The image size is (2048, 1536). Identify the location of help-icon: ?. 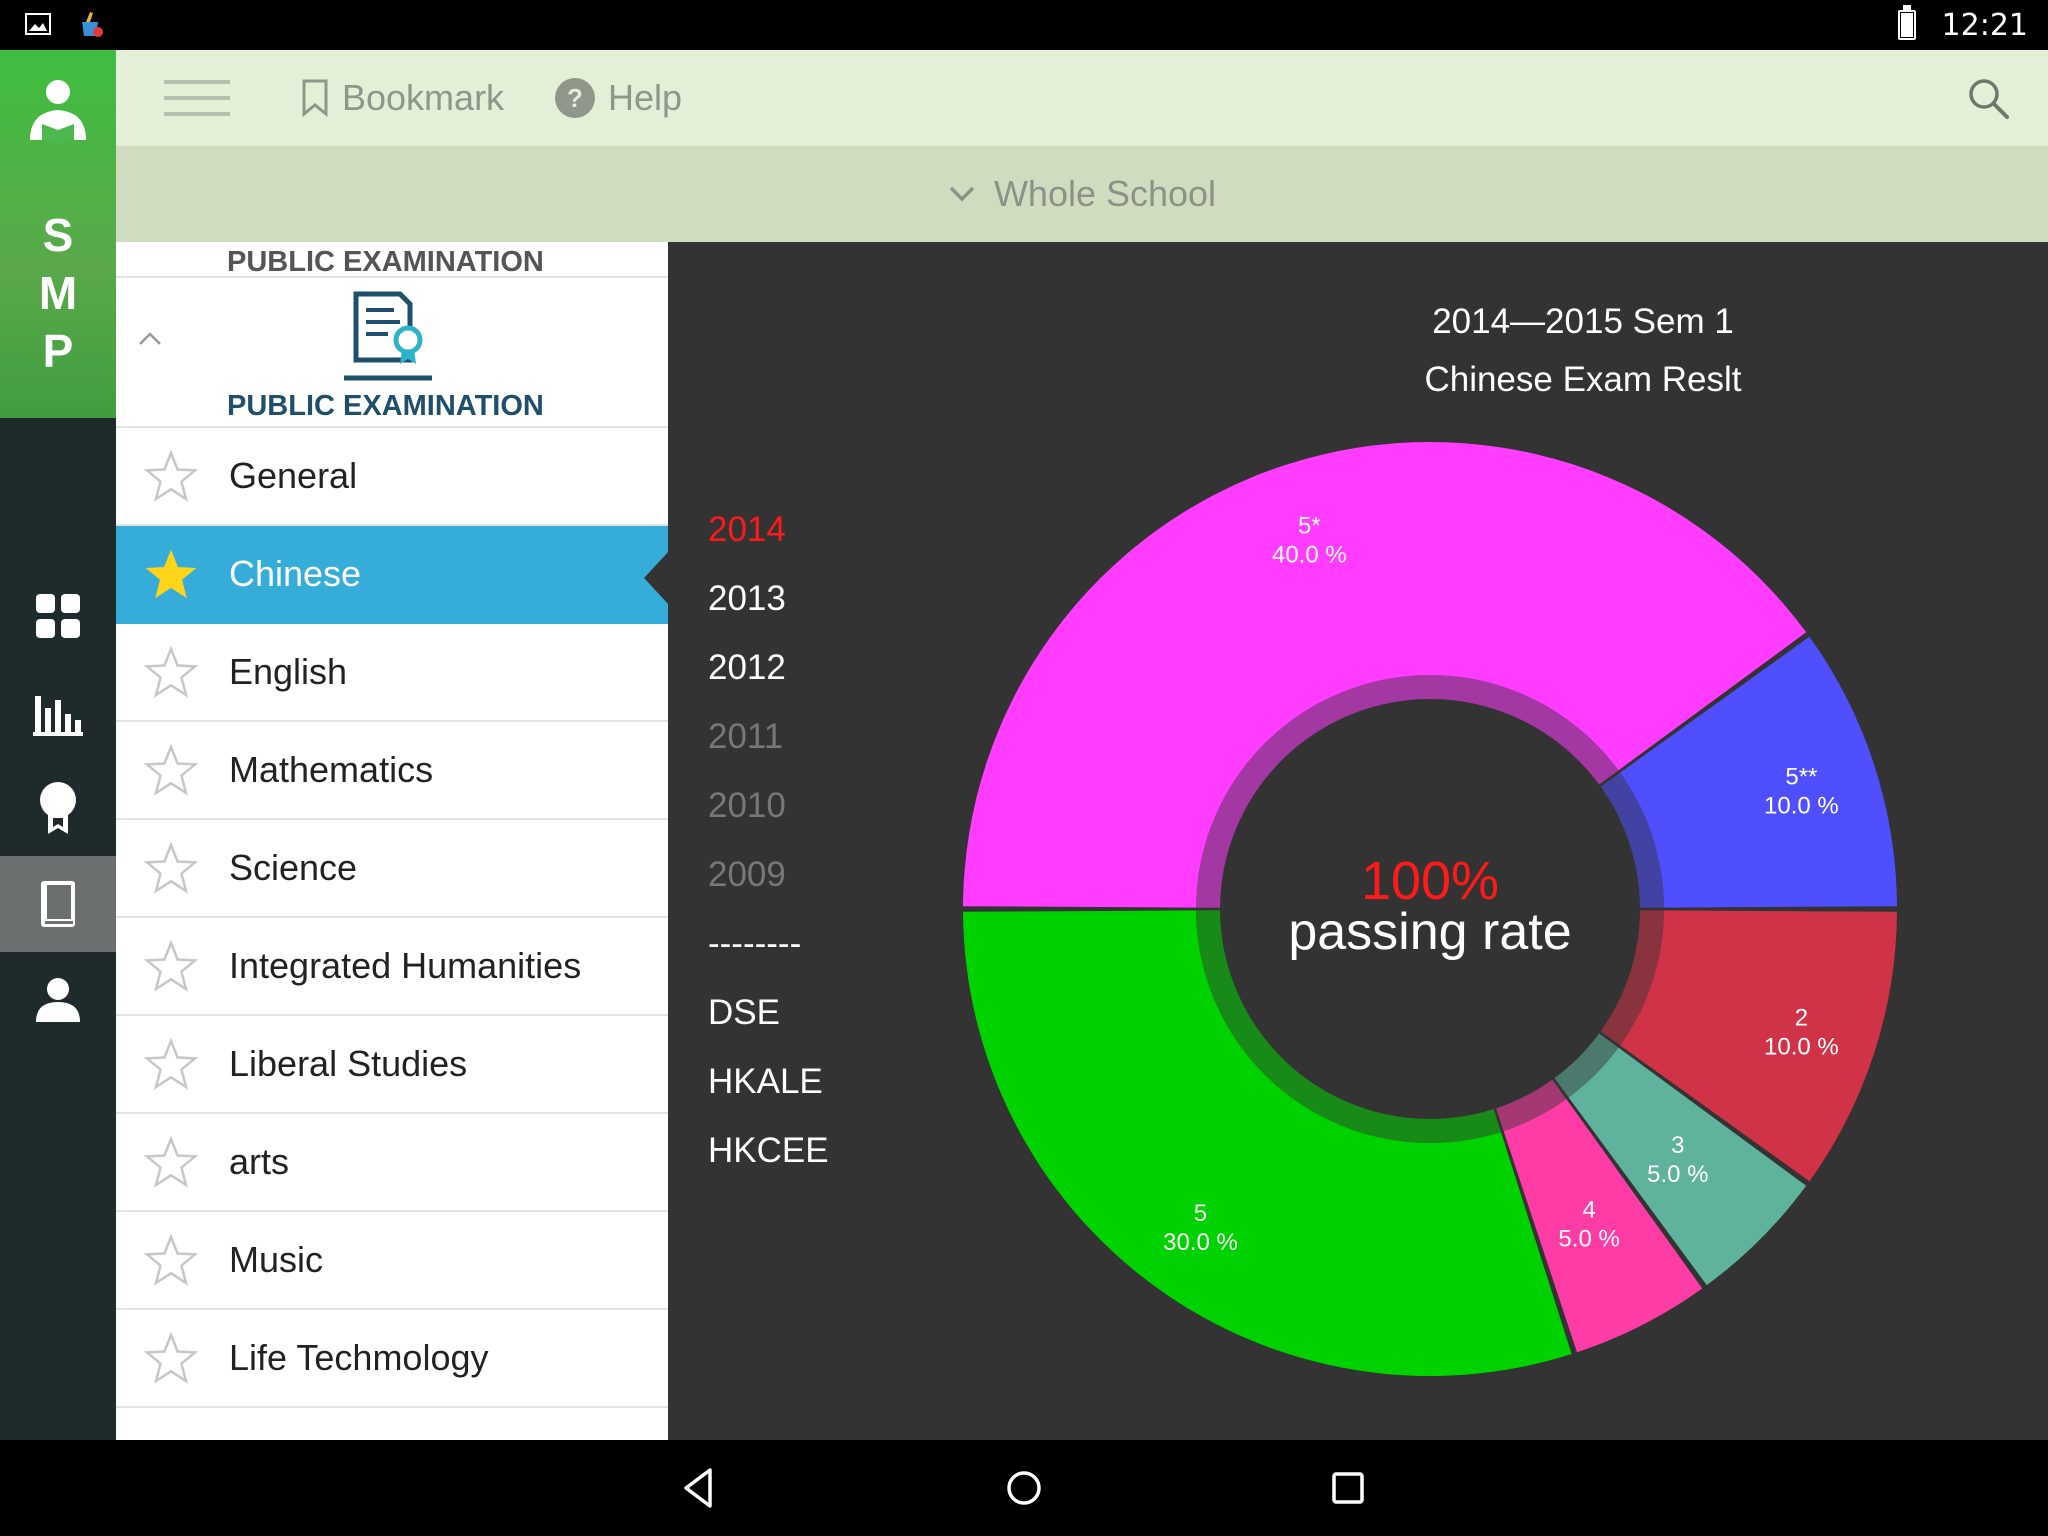
(575, 98).